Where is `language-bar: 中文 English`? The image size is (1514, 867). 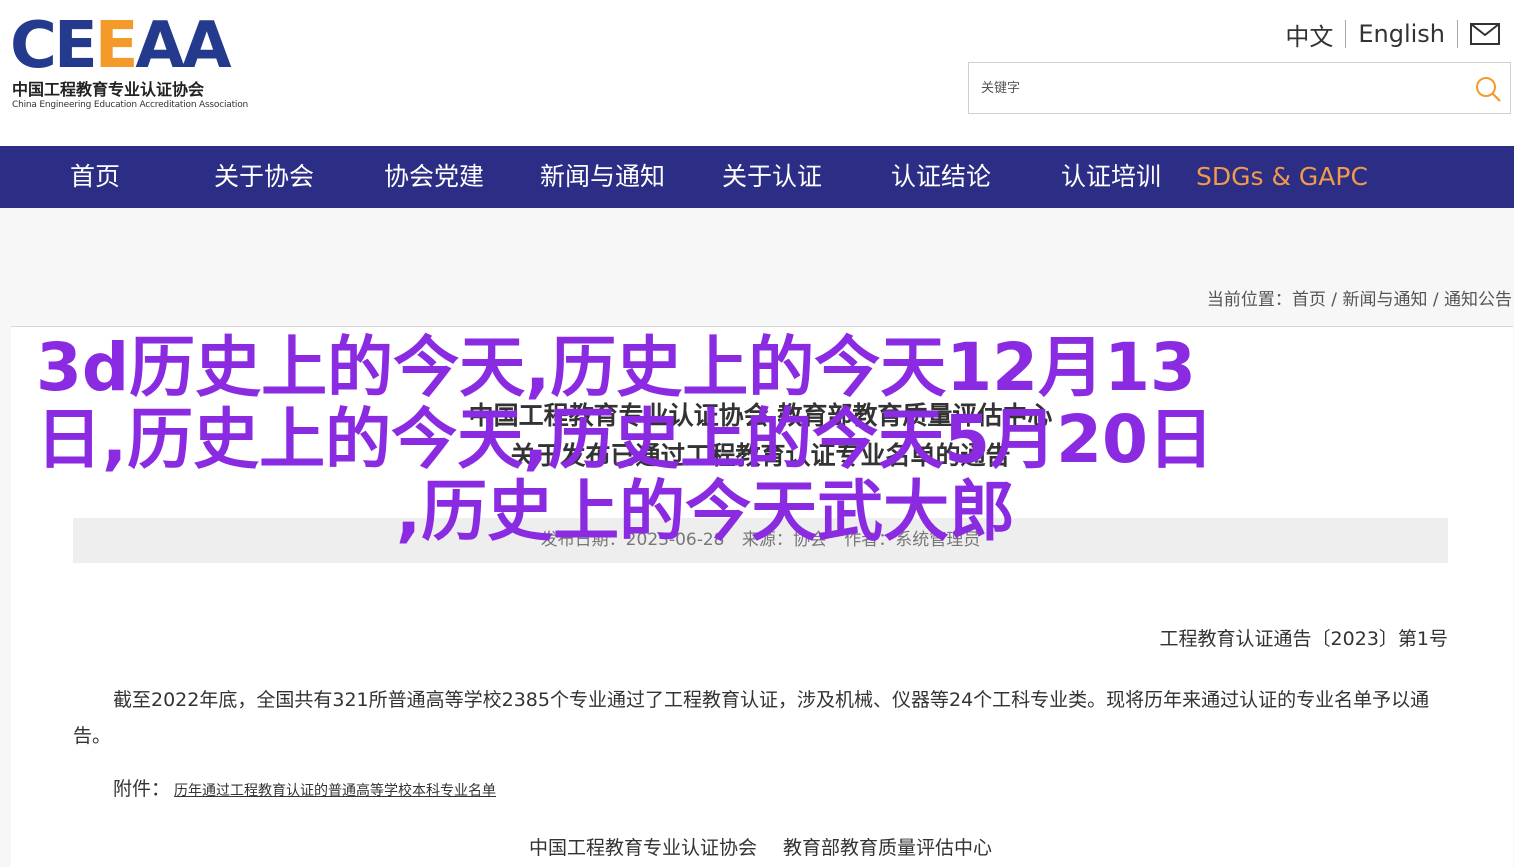
language-bar: 中文 English is located at coordinates (1386, 34).